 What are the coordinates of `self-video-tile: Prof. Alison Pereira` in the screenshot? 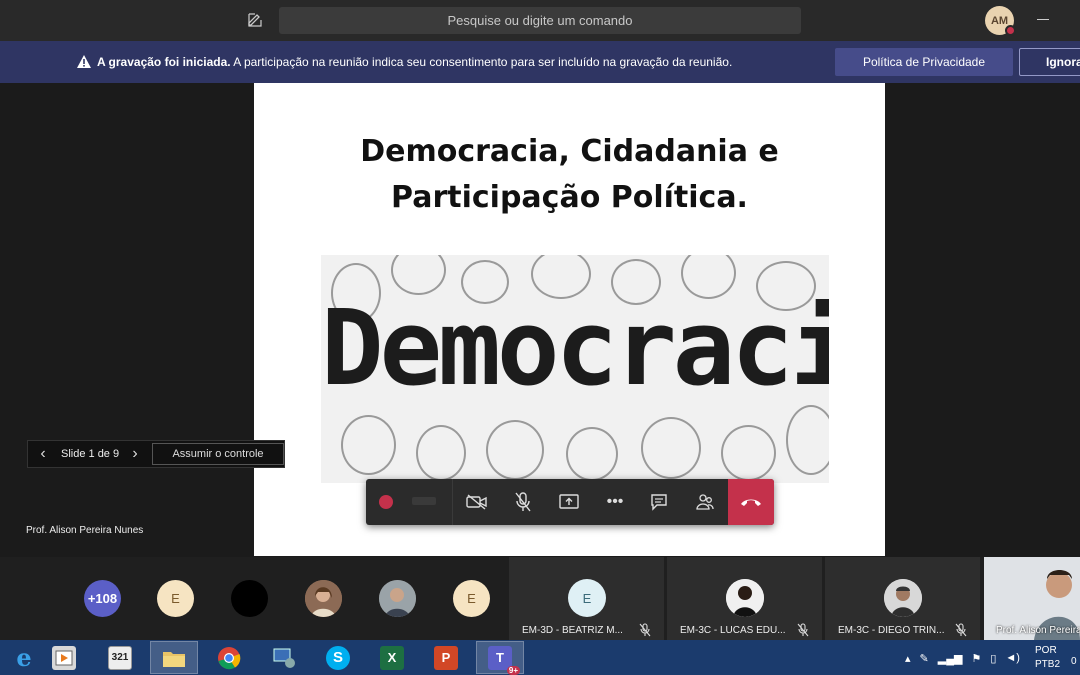 It's located at (1032, 598).